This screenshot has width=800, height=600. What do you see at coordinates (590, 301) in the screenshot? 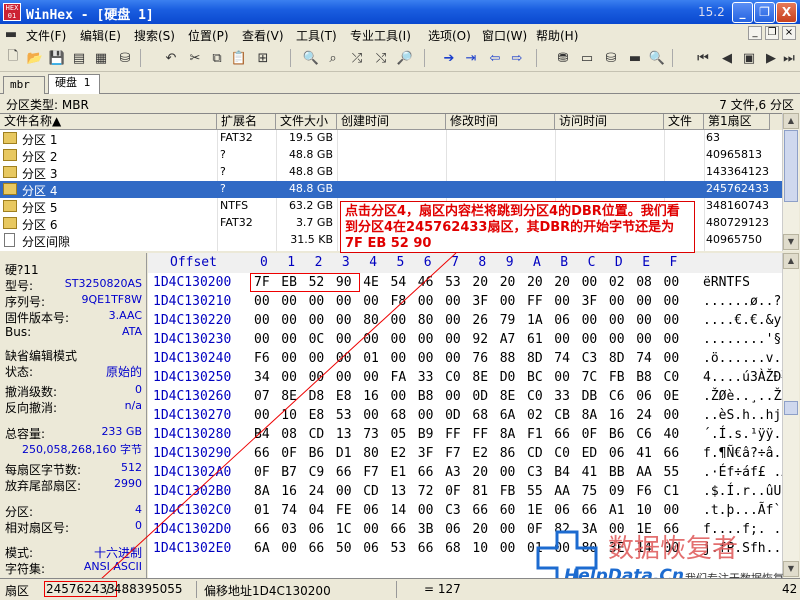
I see `hex-byte: 3F` at bounding box center [590, 301].